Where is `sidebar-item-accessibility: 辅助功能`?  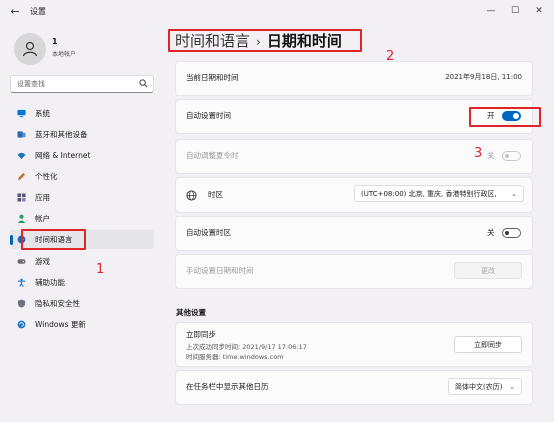
sidebar-item-accessibility: 辅助功能 is located at coordinates (82, 282).